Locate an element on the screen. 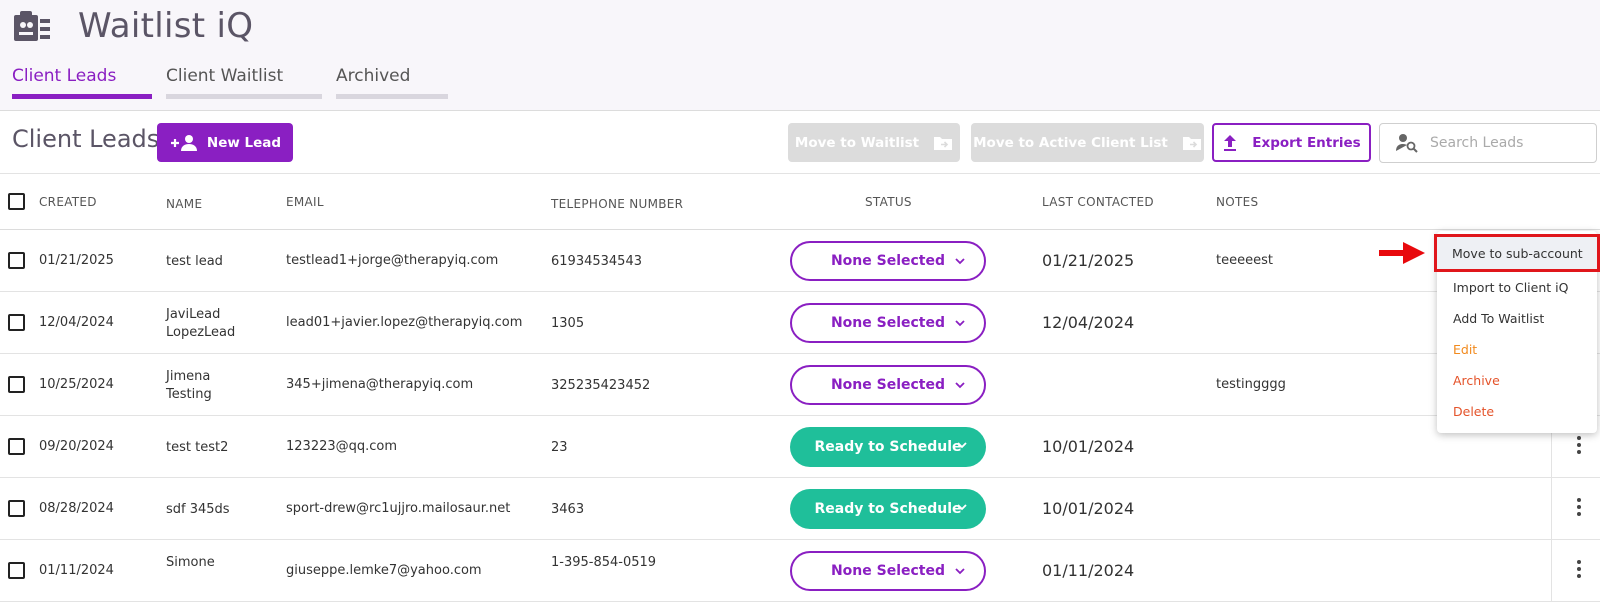 The width and height of the screenshot is (1600, 602). lead-email: 345+jimena@therapyiq.com is located at coordinates (380, 384).